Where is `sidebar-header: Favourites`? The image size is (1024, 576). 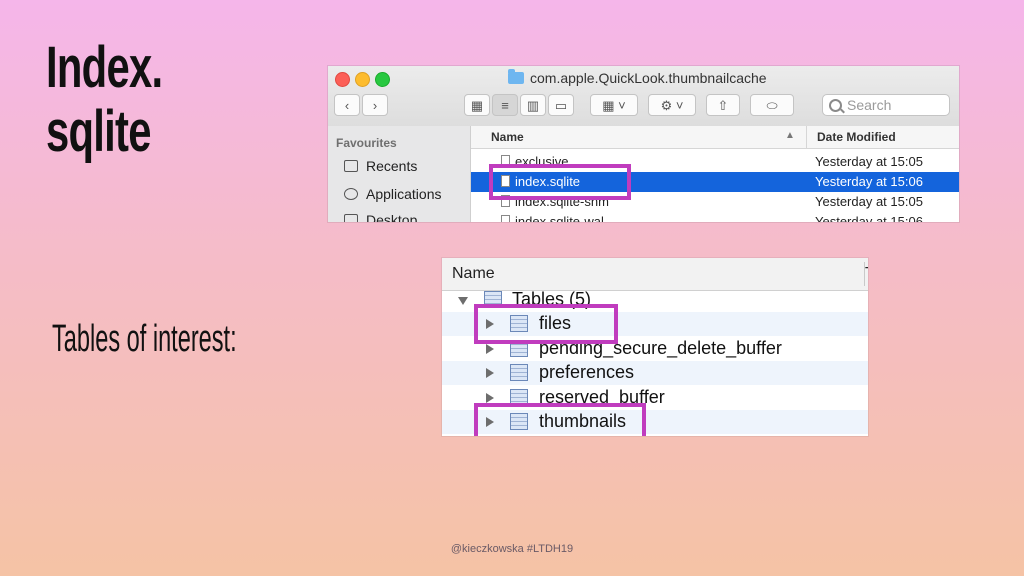
sidebar-header: Favourites is located at coordinates (366, 143).